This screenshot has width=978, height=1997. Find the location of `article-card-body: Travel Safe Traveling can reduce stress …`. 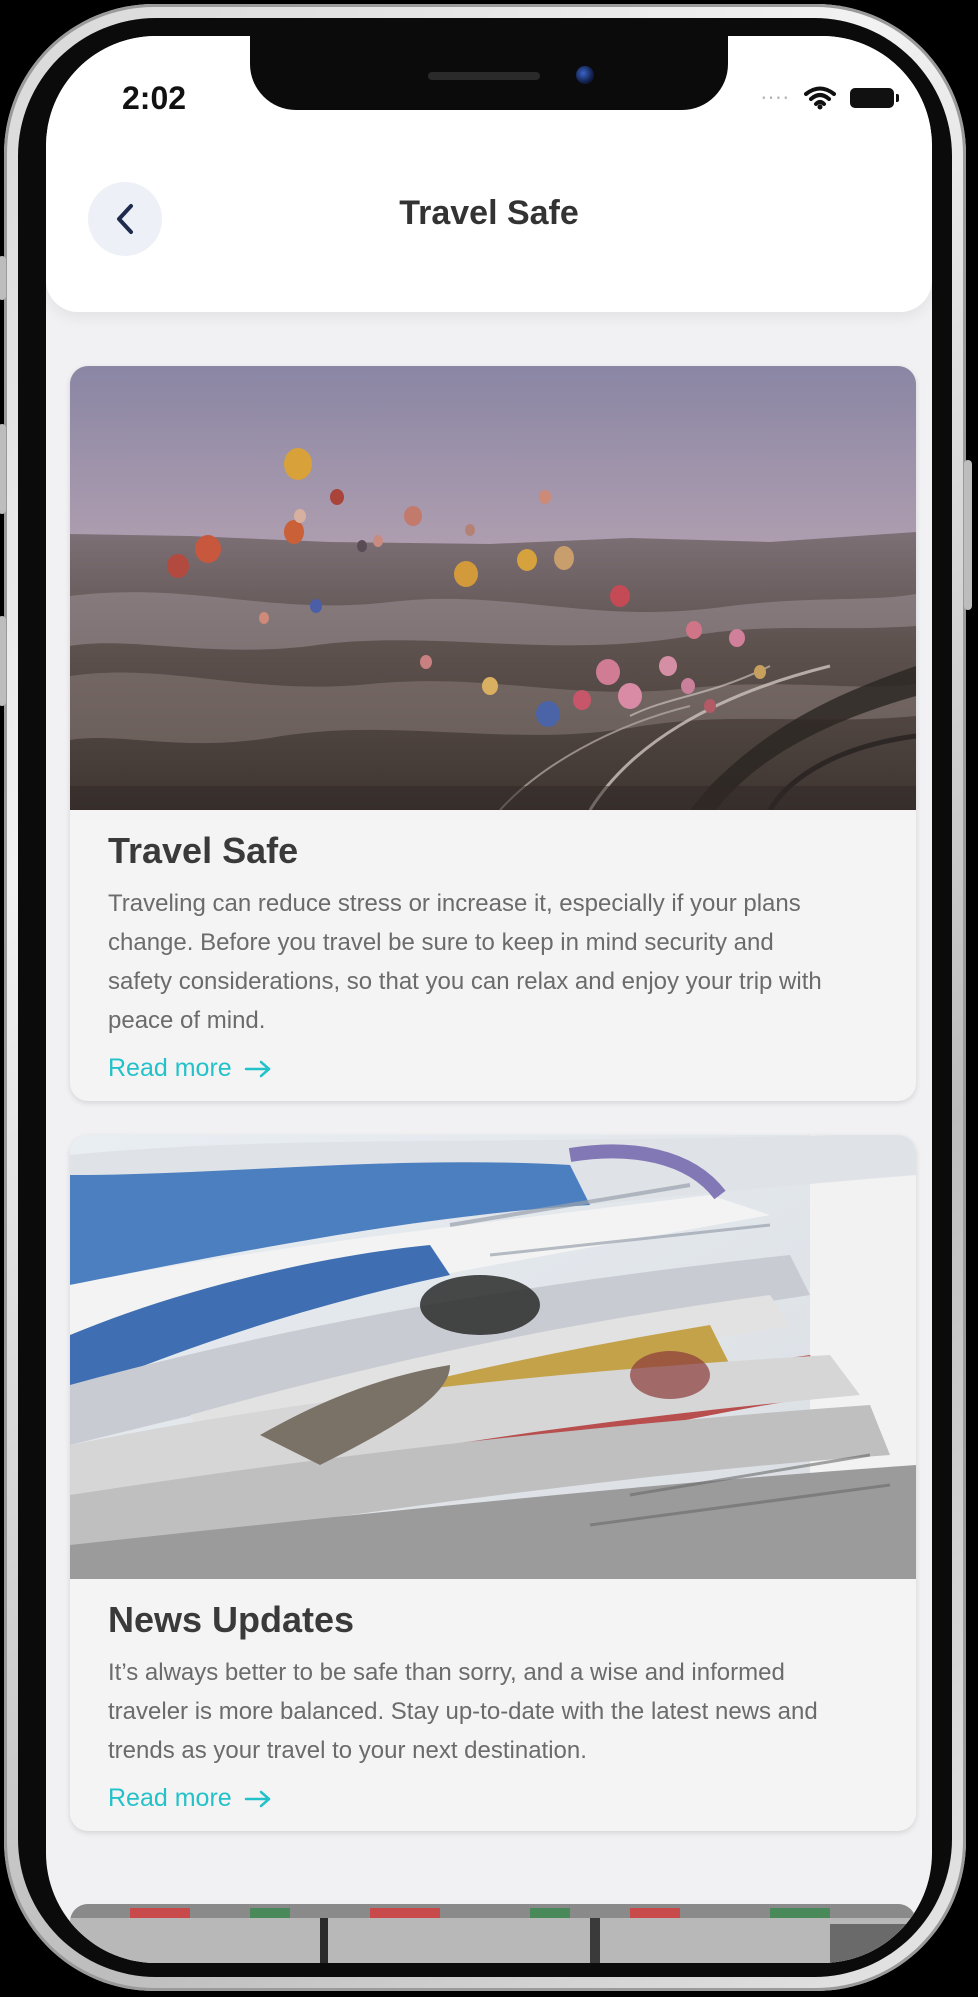

article-card-body: Travel Safe Traveling can reduce stress … is located at coordinates (493, 955).